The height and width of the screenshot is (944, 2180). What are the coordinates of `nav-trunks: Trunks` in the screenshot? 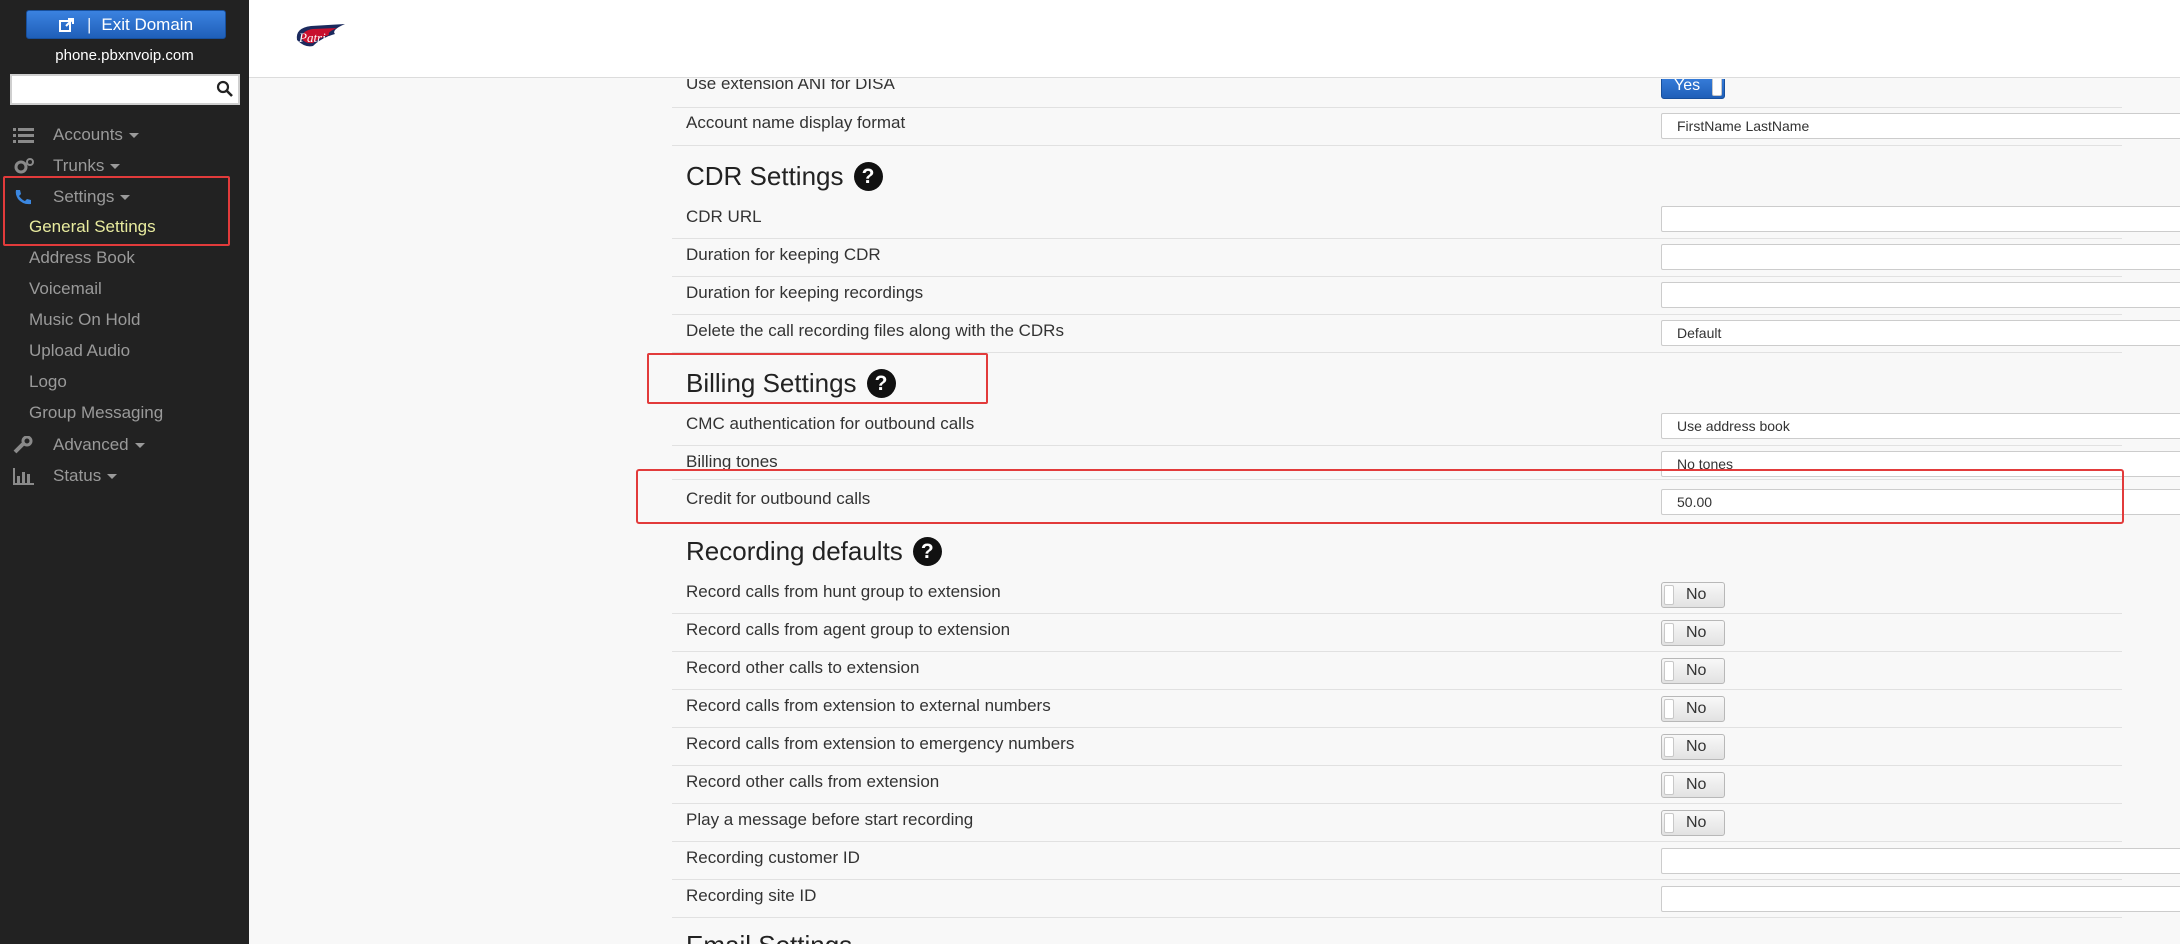 It's located at (124, 166).